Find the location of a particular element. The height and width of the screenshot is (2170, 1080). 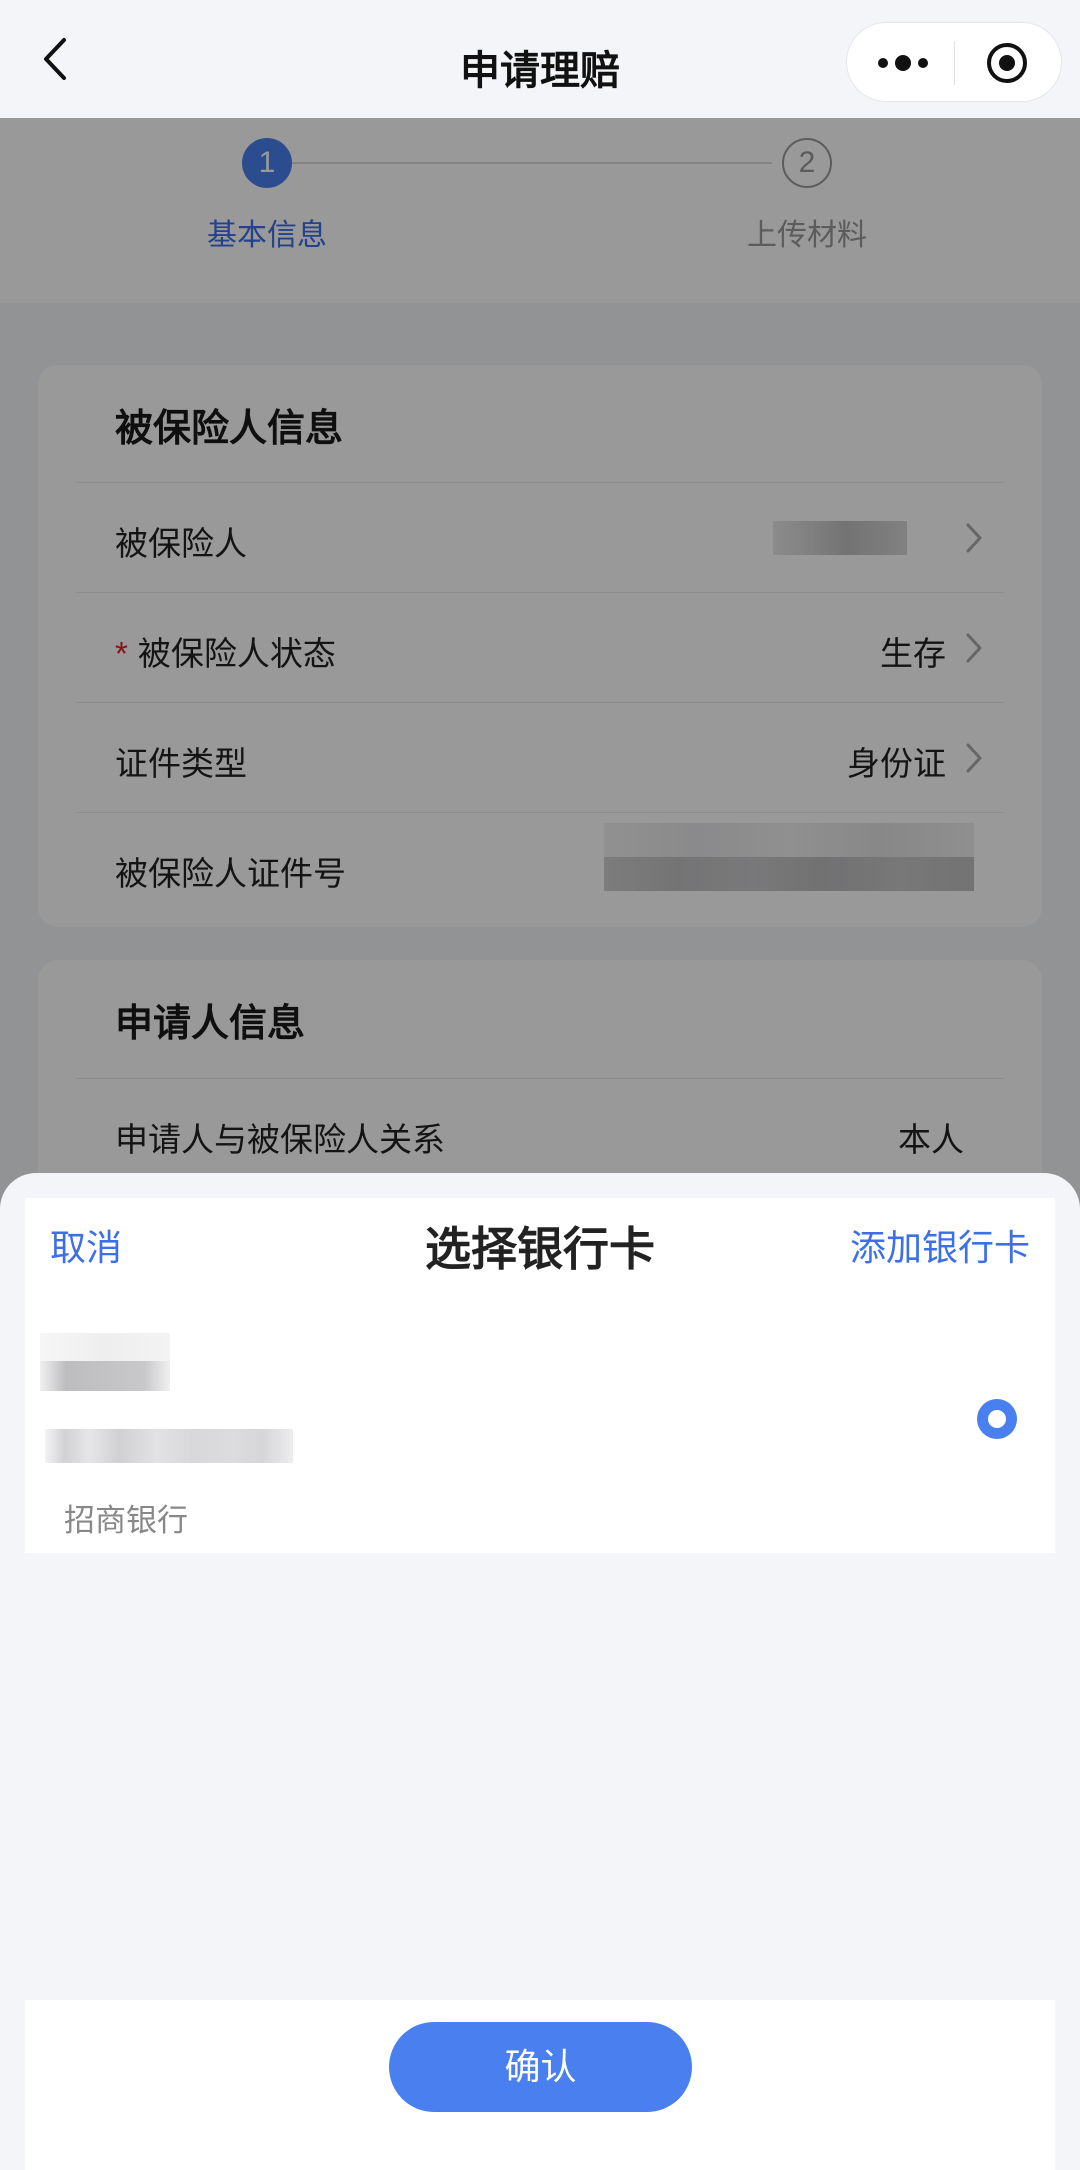

radio-dot is located at coordinates (997, 1419).